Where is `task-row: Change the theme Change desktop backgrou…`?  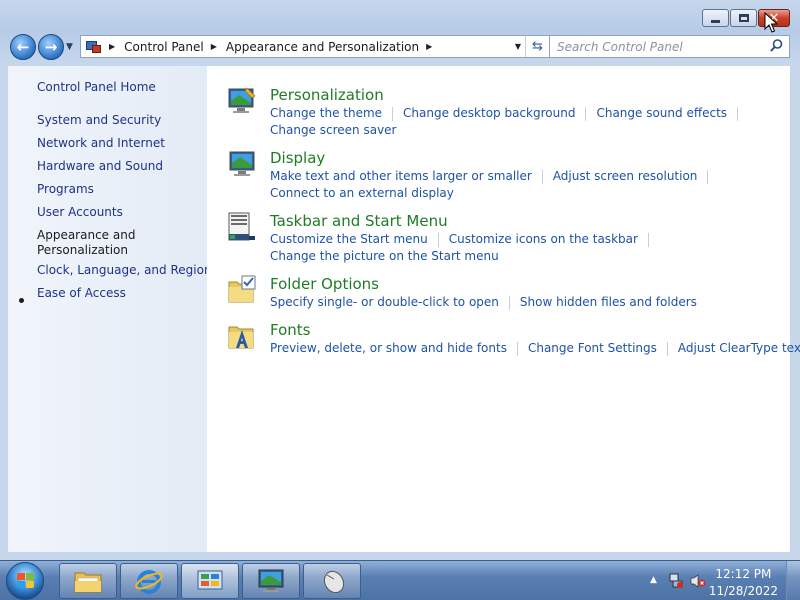 task-row: Change the theme Change desktop backgrou… is located at coordinates (509, 113).